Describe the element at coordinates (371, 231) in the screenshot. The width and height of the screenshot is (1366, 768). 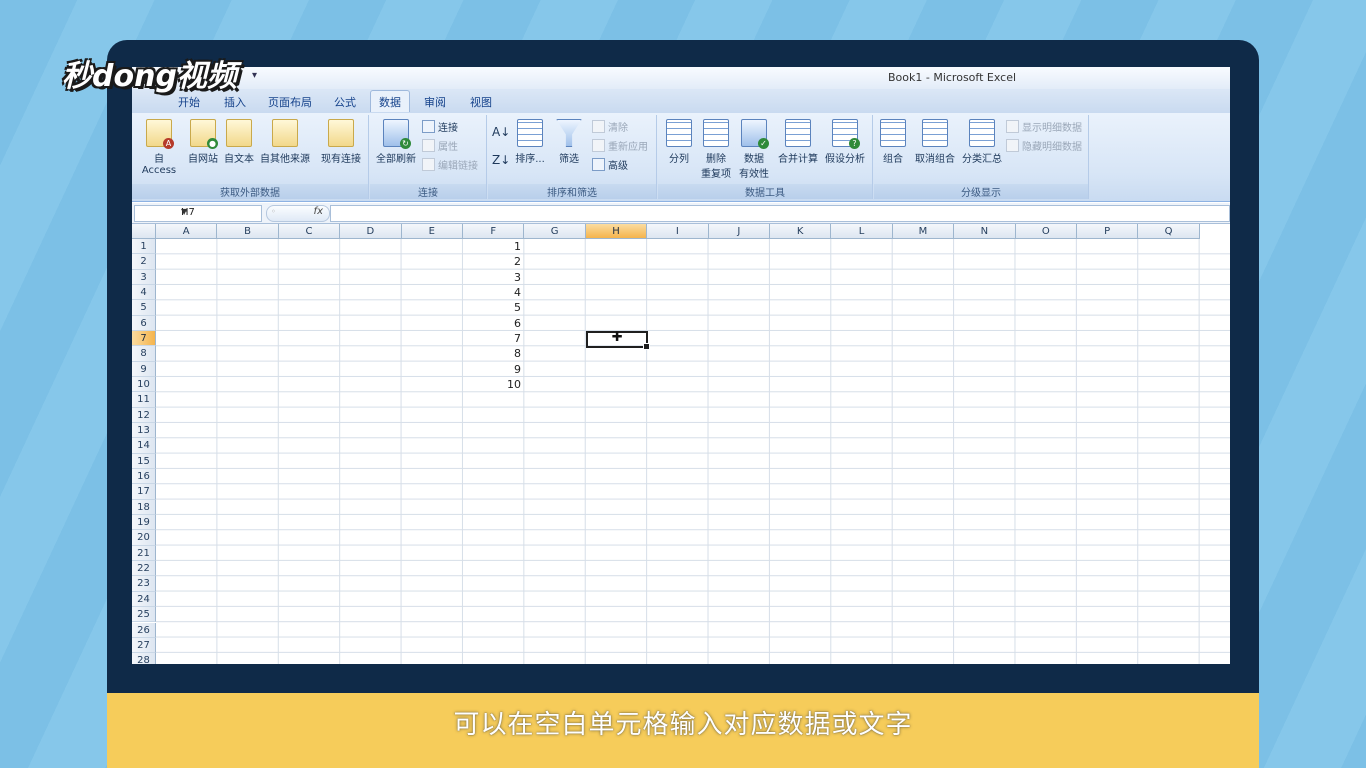
I see `column-header-d: D` at that location.